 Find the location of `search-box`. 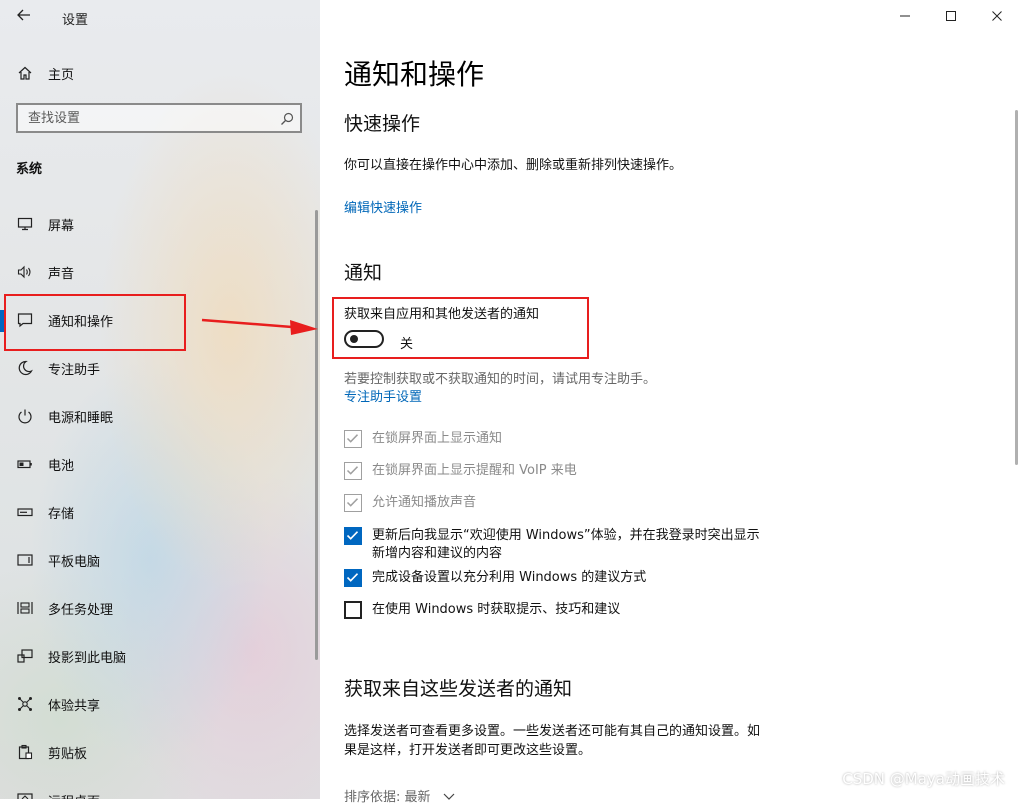

search-box is located at coordinates (159, 118).